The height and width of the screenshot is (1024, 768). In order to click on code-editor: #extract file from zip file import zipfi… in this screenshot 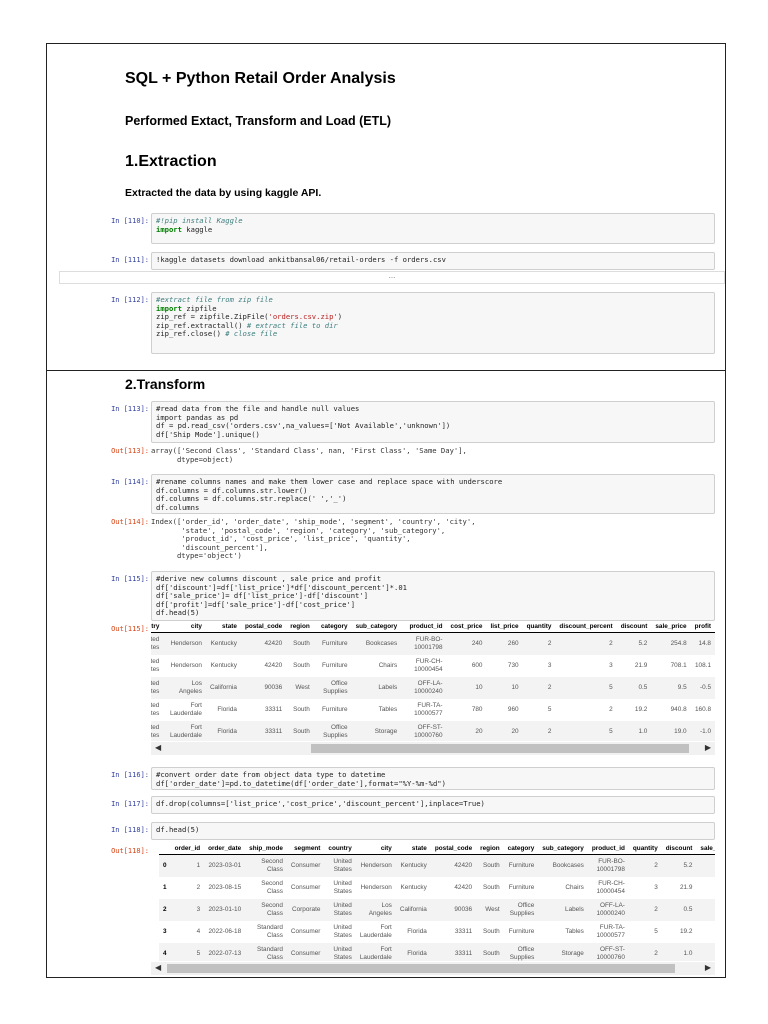, I will do `click(433, 323)`.